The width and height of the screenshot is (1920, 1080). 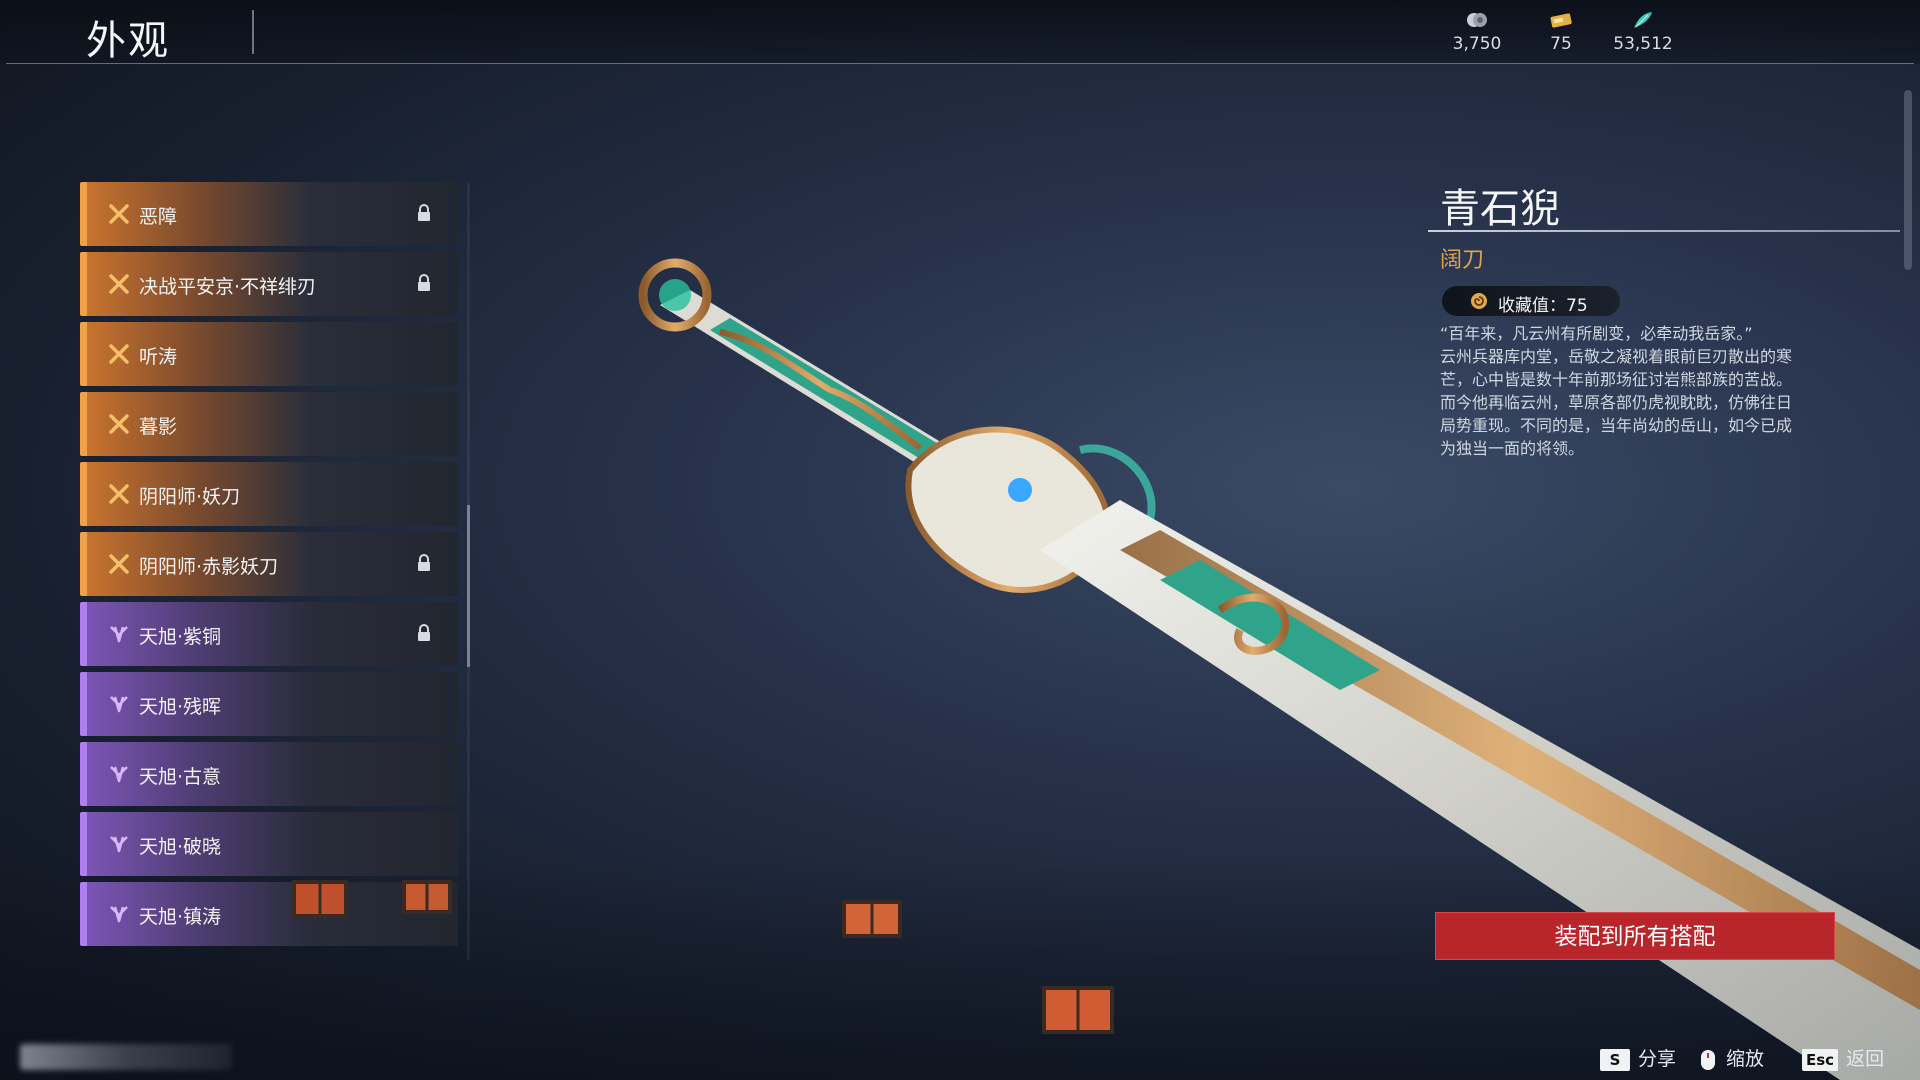 I want to click on skin-item: 听涛, so click(x=269, y=354).